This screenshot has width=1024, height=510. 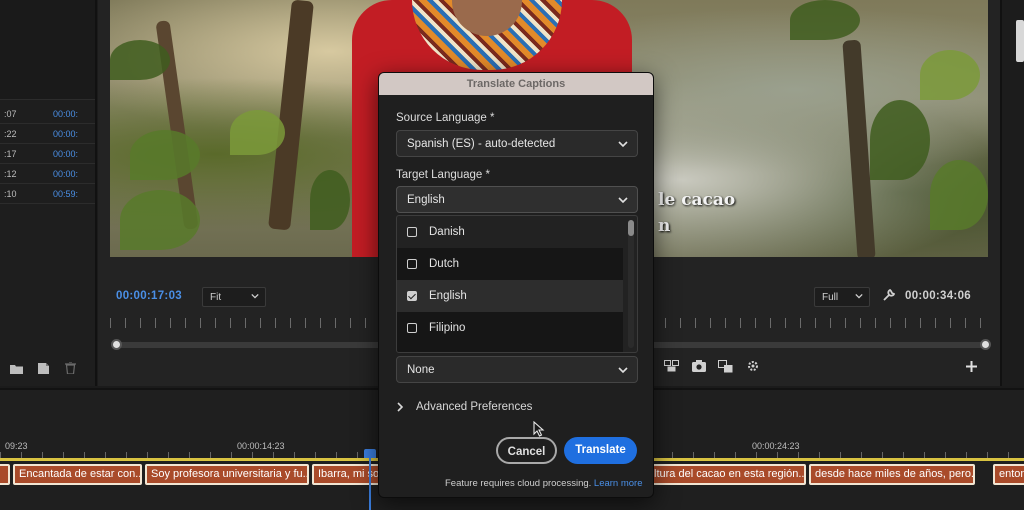 What do you see at coordinates (697, 200) in the screenshot?
I see `caption-line-1: le cacao` at bounding box center [697, 200].